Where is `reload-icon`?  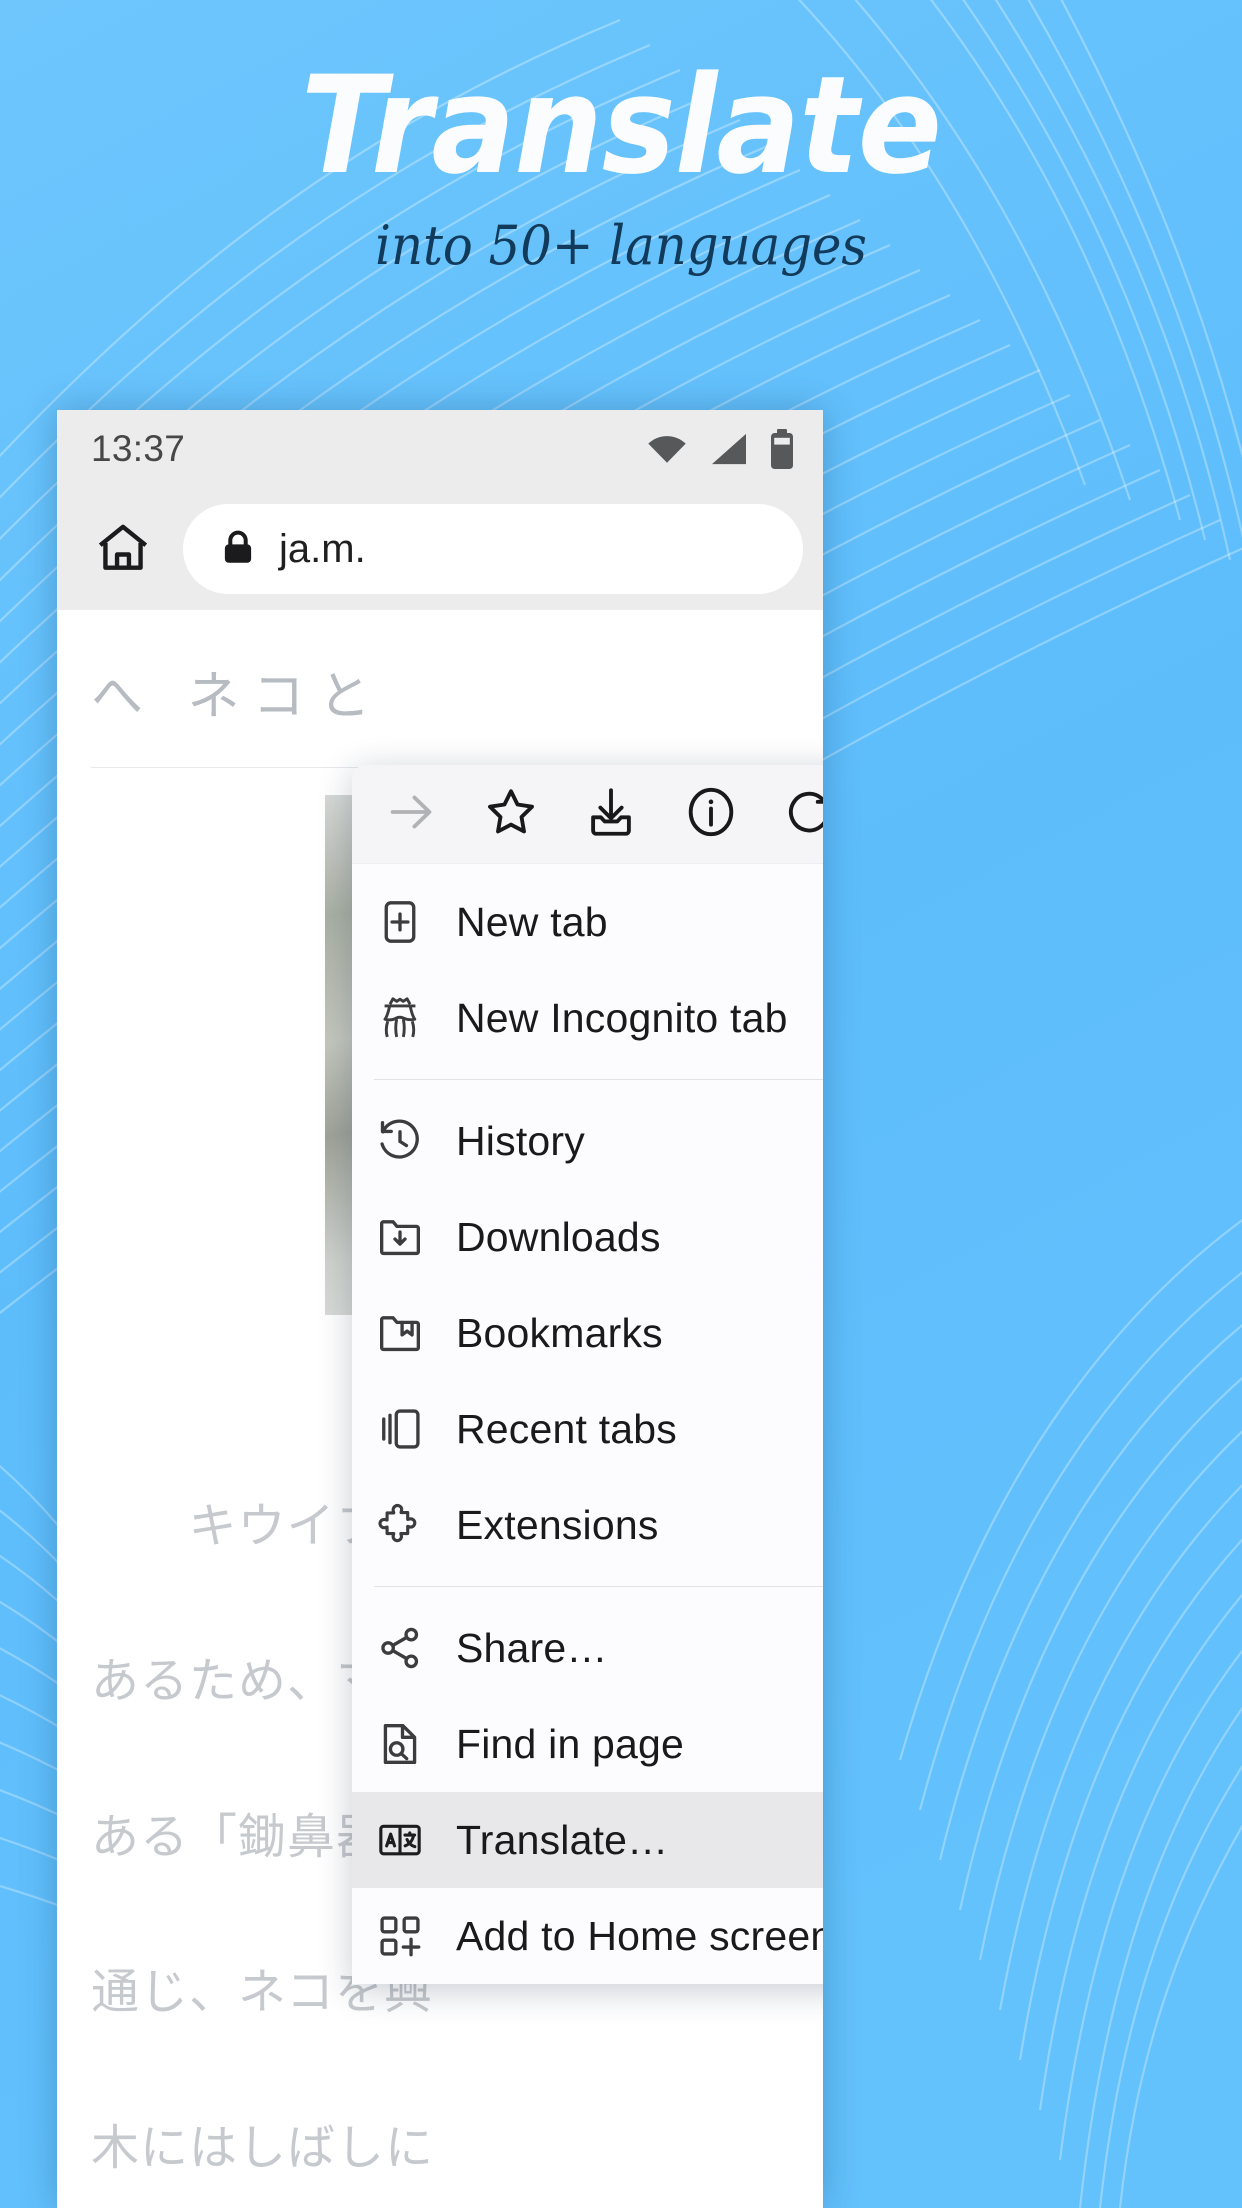 reload-icon is located at coordinates (802, 814).